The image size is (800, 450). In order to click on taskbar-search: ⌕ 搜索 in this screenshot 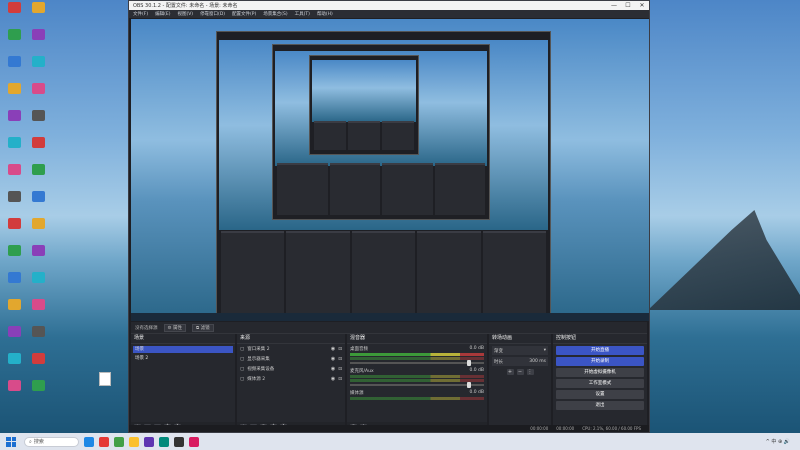, I will do `click(51, 441)`.